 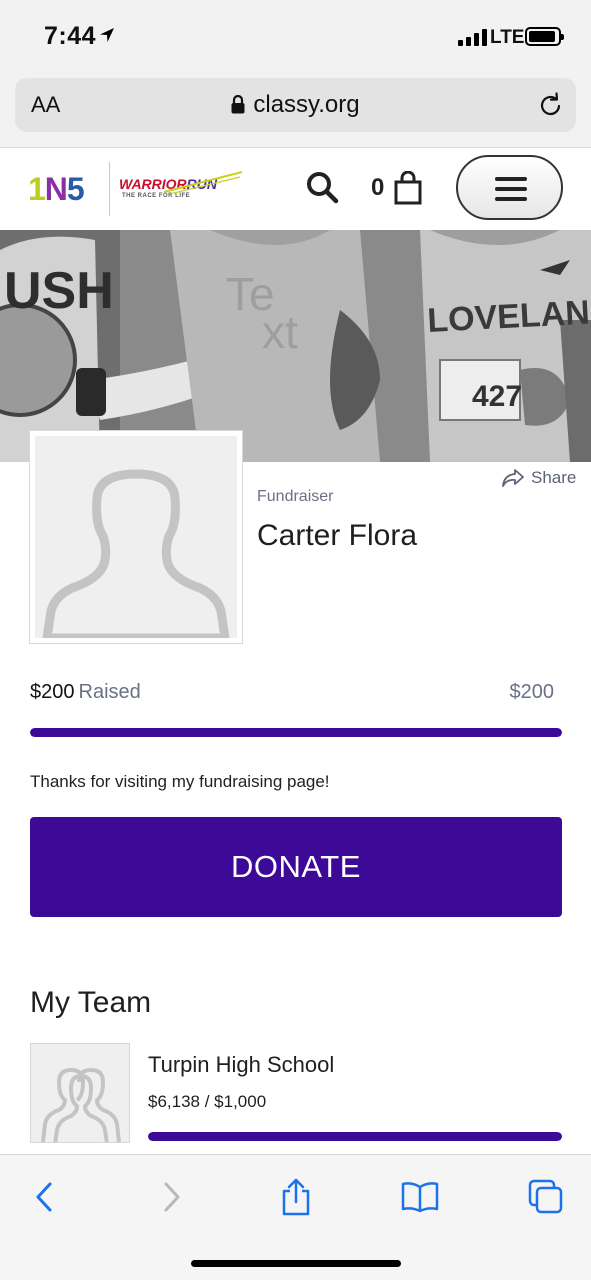 What do you see at coordinates (207, 1101) in the screenshot?
I see `team-amount: $6,138 / $1,000` at bounding box center [207, 1101].